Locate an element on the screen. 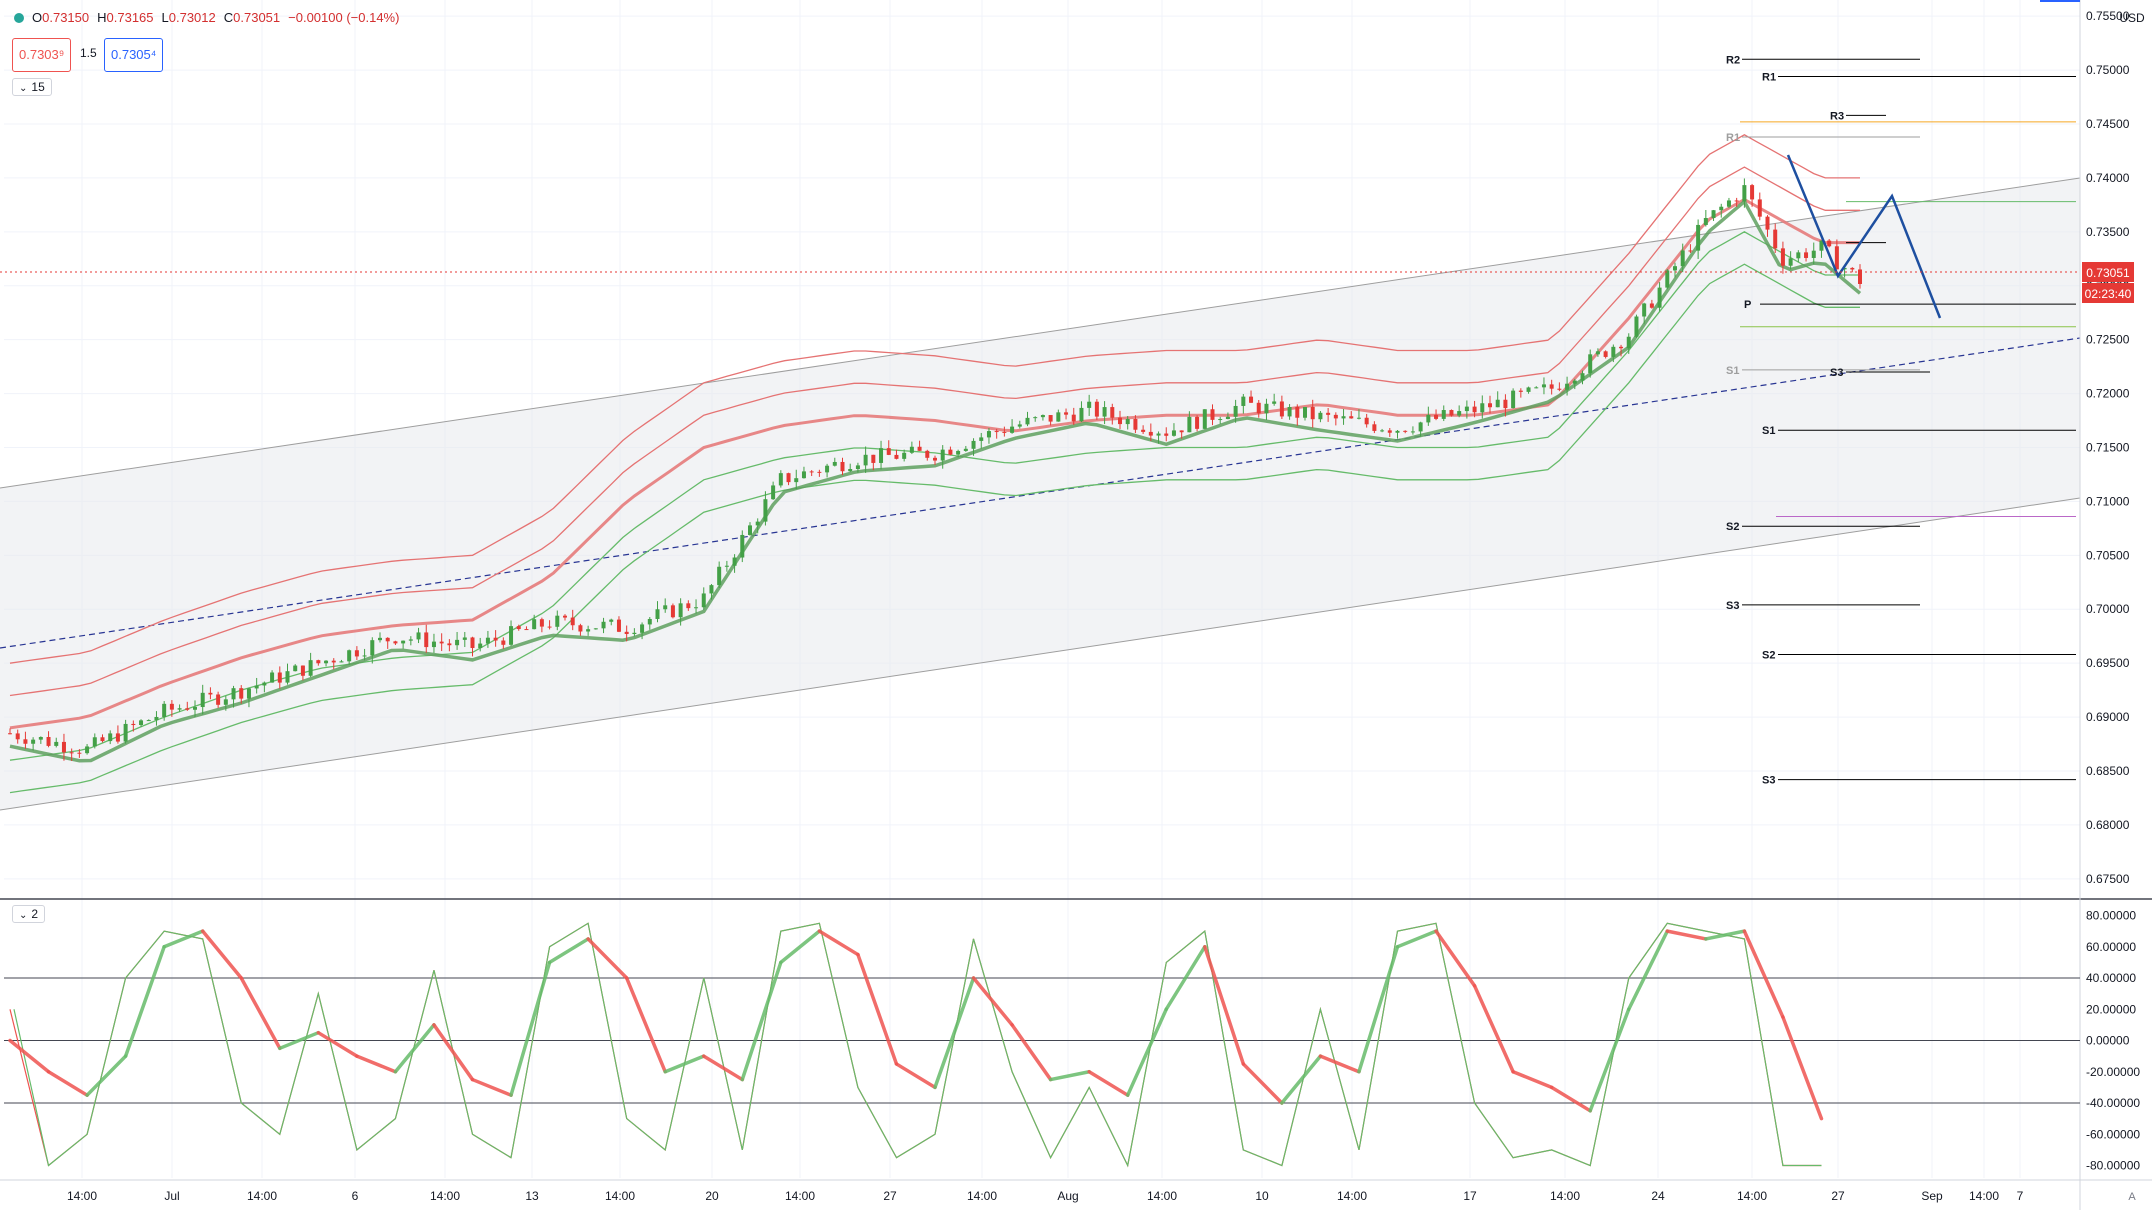 The width and height of the screenshot is (2152, 1210). auto-scale-icon: A is located at coordinates (2132, 1197).